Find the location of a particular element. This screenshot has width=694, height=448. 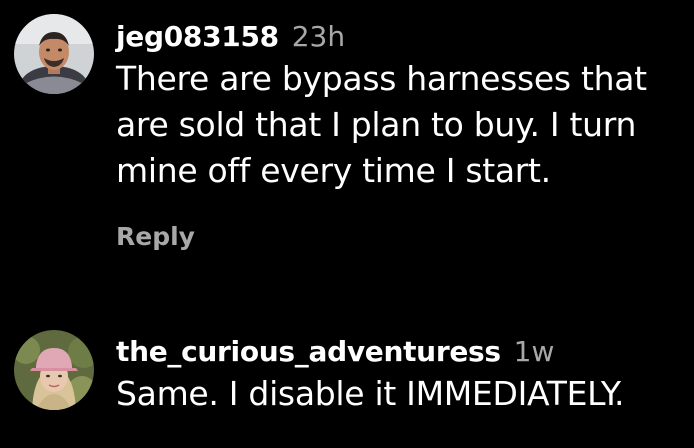

comment-text: Same. I disable it IMMEDIATELY. is located at coordinates (370, 393).